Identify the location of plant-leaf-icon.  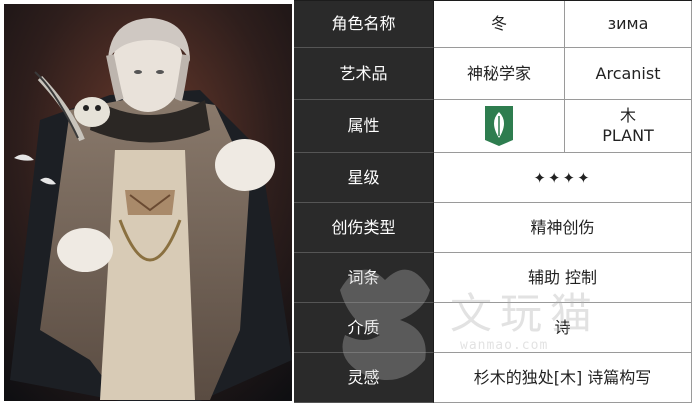
(499, 126).